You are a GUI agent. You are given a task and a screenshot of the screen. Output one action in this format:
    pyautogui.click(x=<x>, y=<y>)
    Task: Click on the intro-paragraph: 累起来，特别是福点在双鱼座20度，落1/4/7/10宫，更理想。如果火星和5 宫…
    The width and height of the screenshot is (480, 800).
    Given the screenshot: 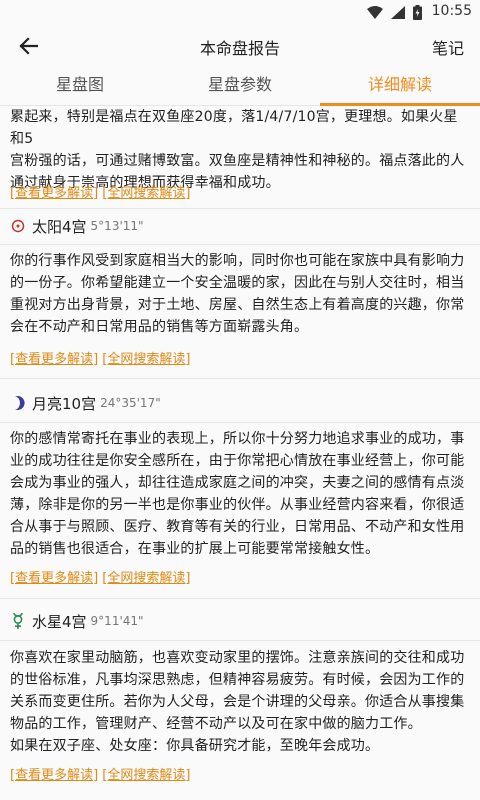 What is the action you would take?
    pyautogui.click(x=239, y=150)
    